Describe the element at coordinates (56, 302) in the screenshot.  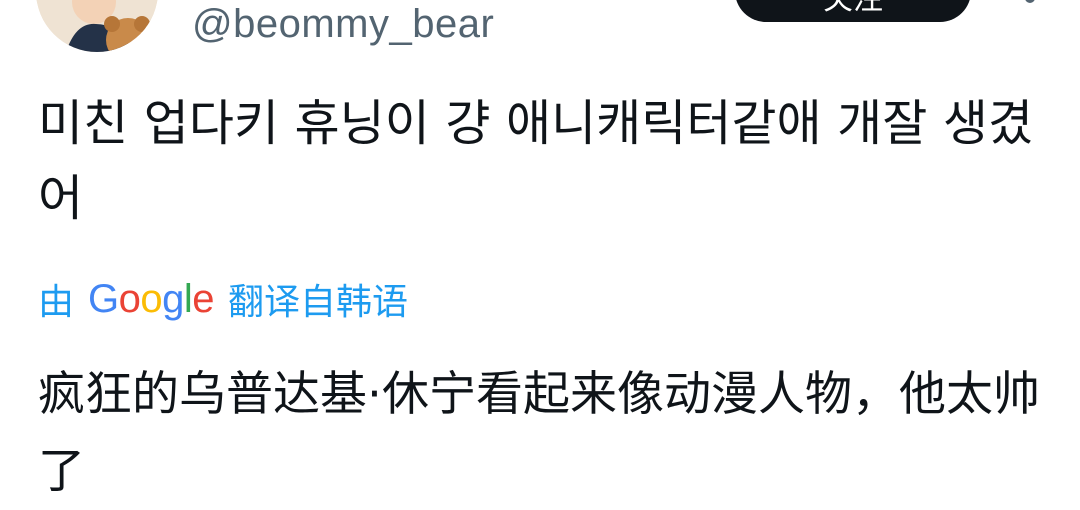
I see `translate-prefix: 由` at that location.